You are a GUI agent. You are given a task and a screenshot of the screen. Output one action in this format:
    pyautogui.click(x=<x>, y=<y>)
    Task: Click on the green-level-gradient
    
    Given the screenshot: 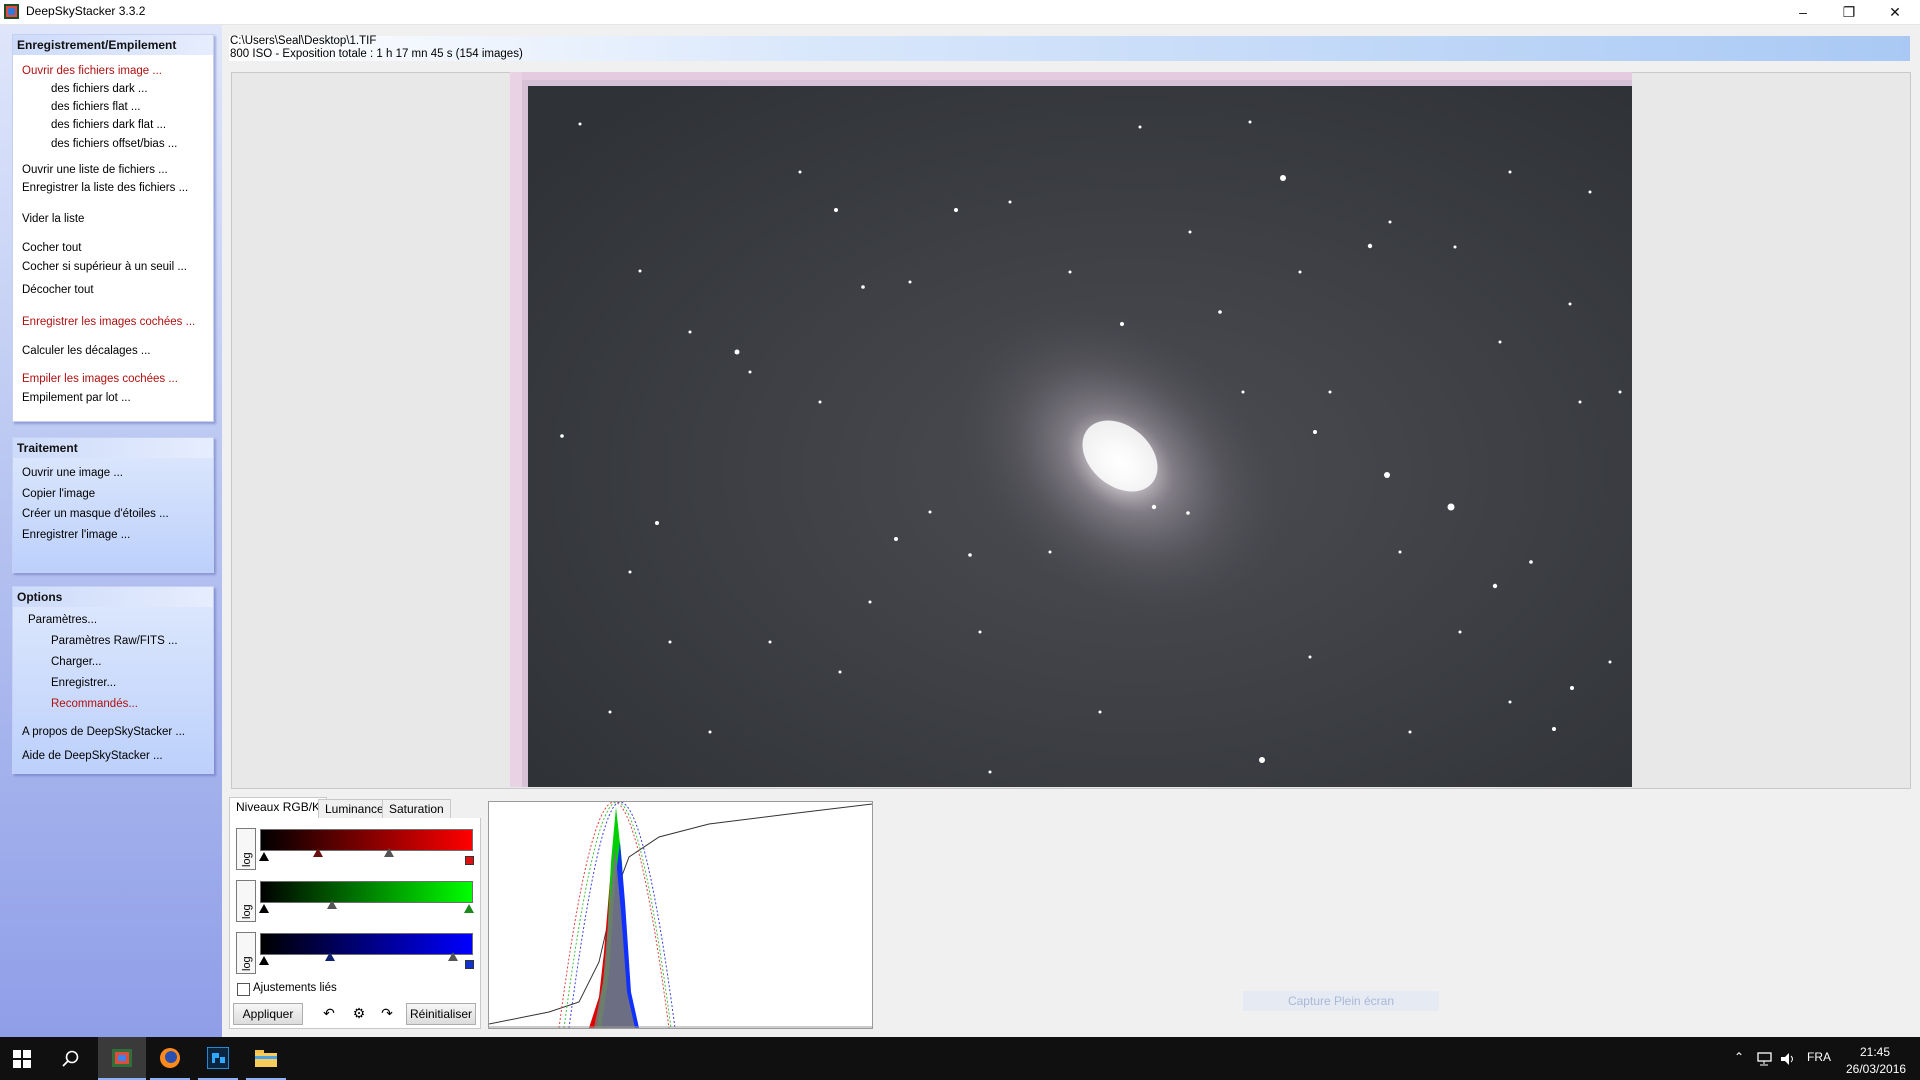 What is the action you would take?
    pyautogui.click(x=366, y=892)
    